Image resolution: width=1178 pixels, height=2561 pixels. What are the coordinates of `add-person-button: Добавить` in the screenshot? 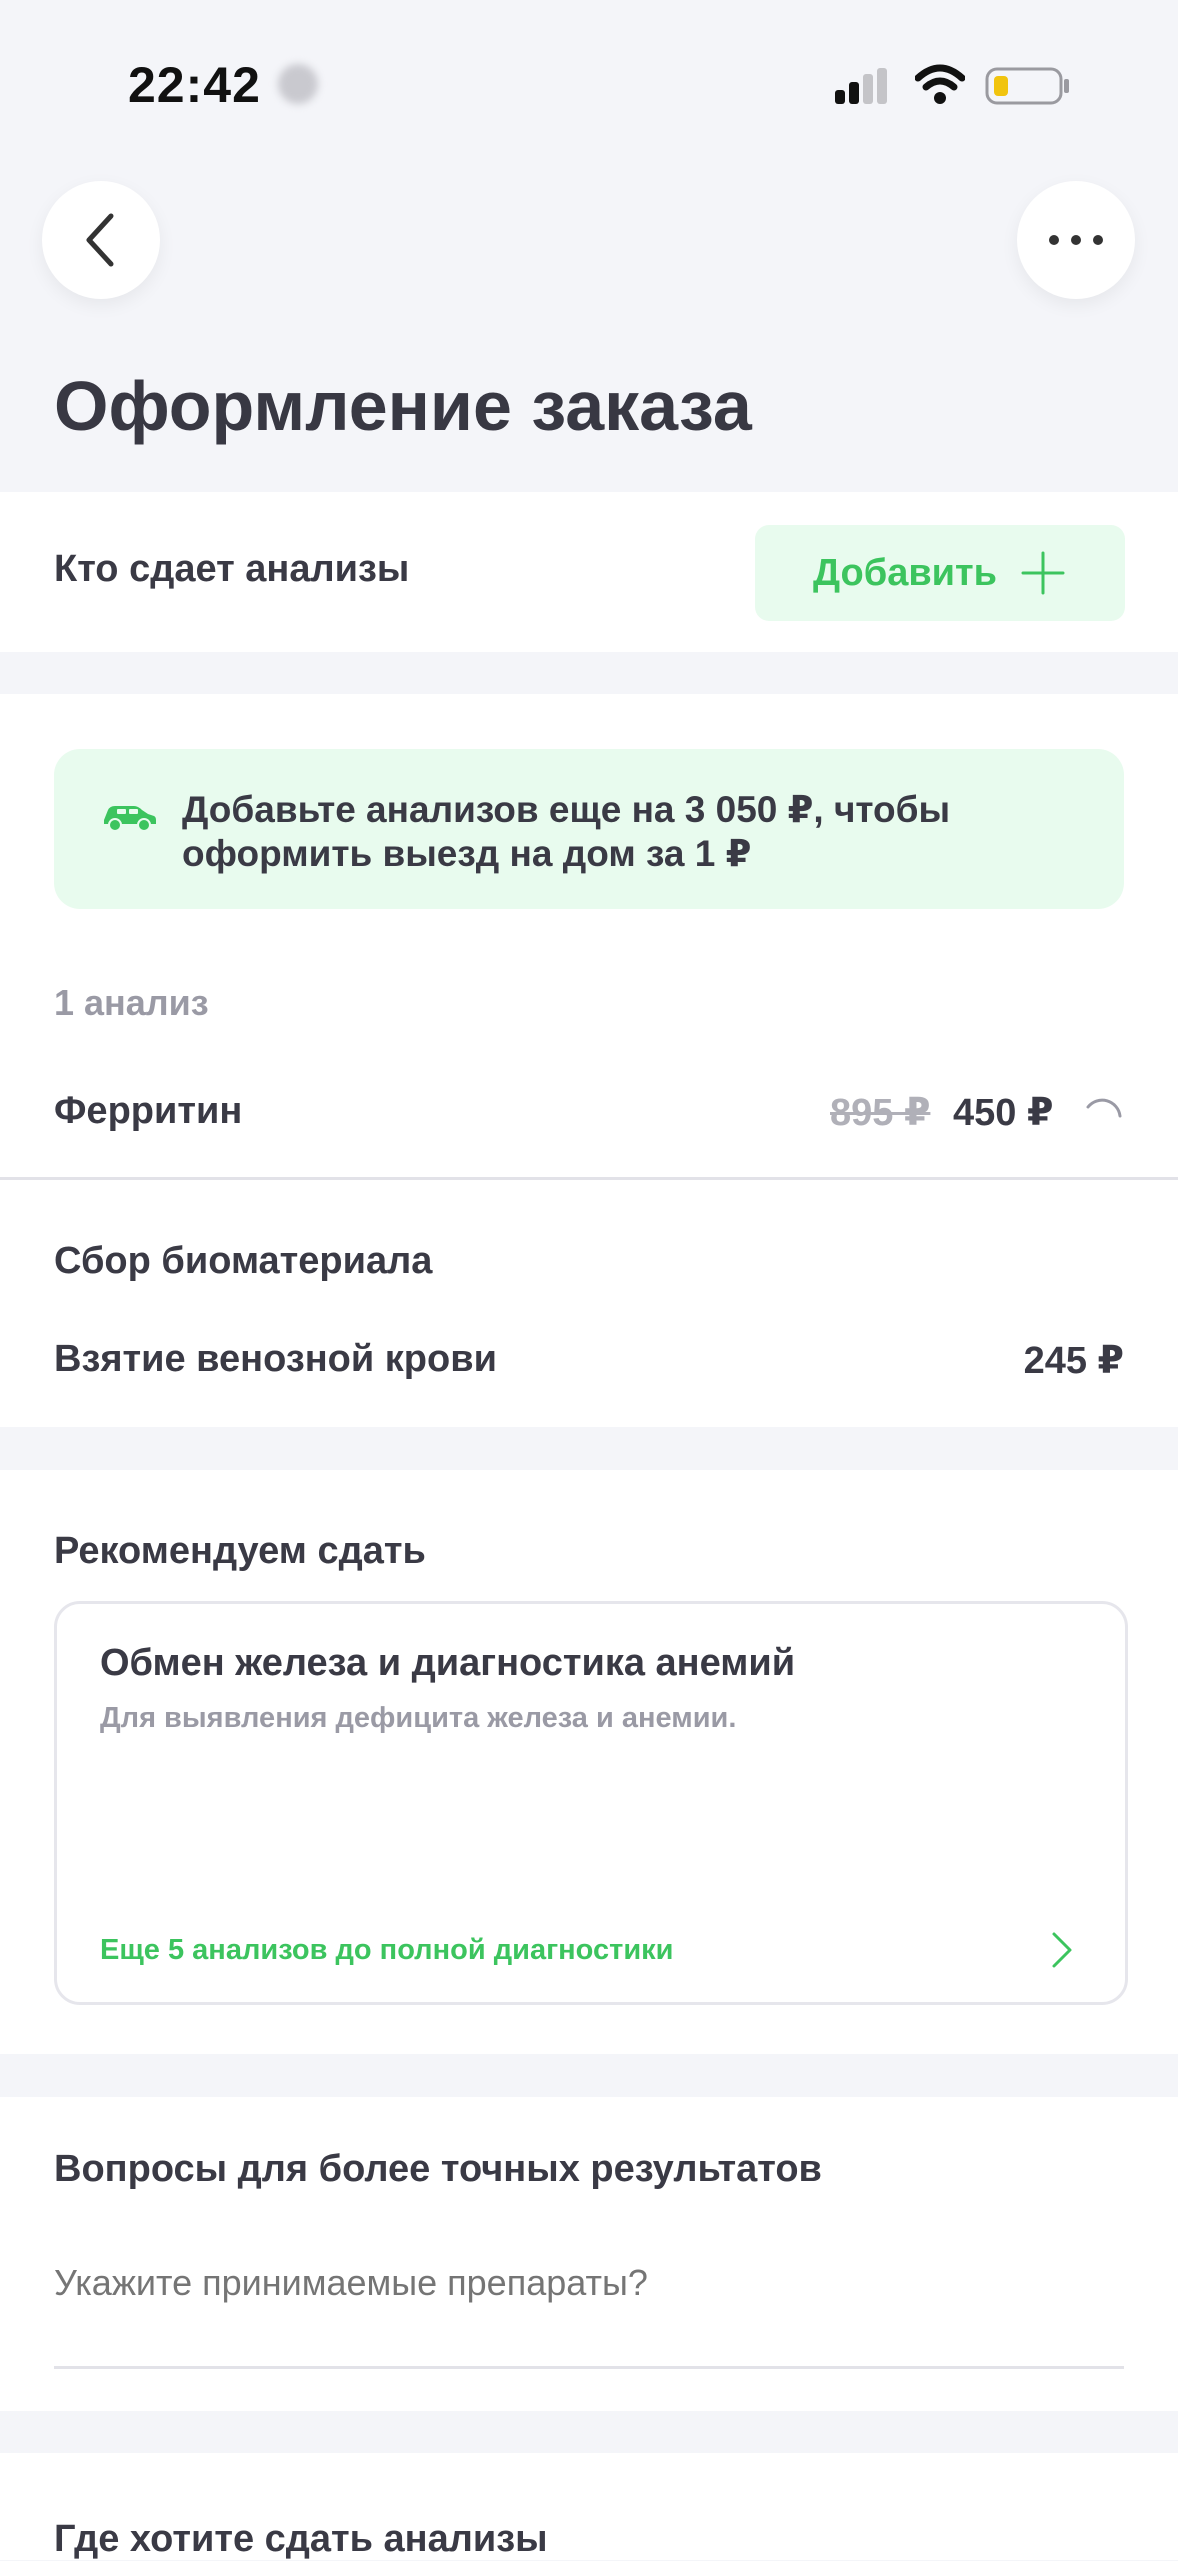 It's located at (940, 573).